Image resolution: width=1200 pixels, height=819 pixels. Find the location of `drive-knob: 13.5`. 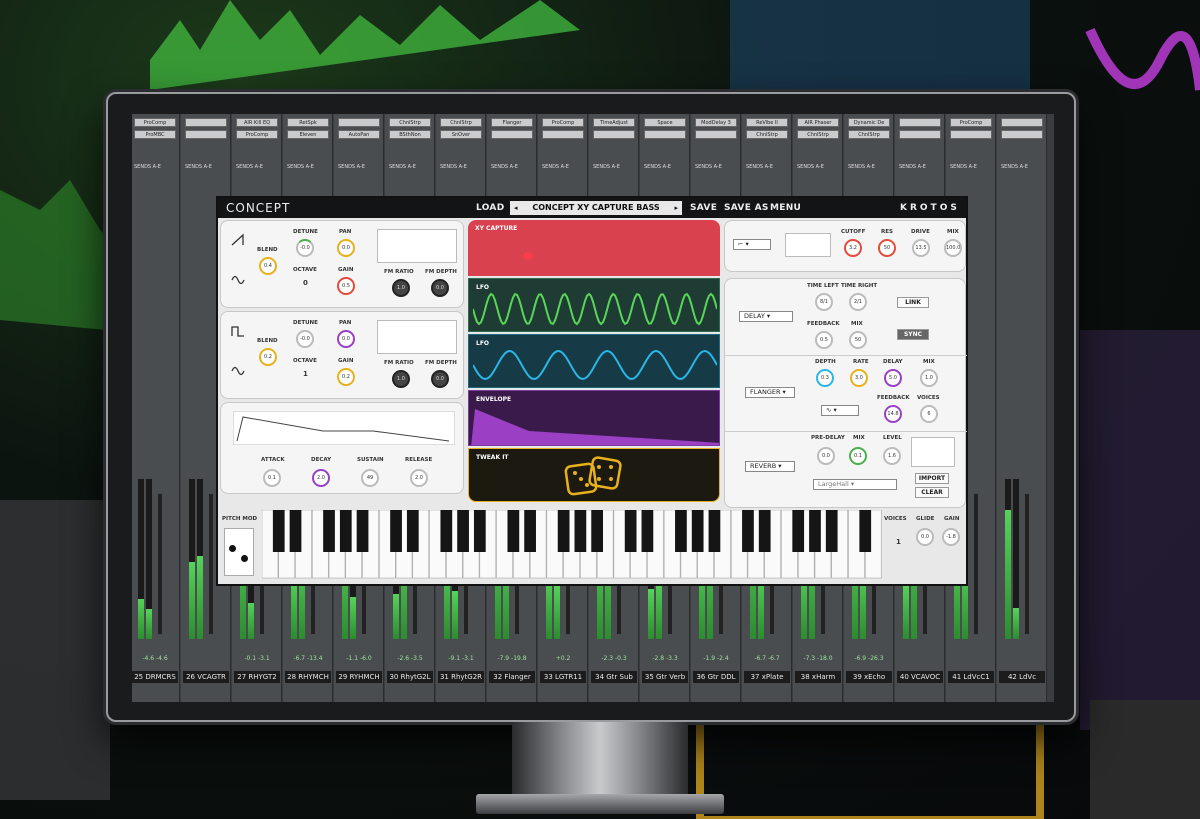

drive-knob: 13.5 is located at coordinates (921, 248).